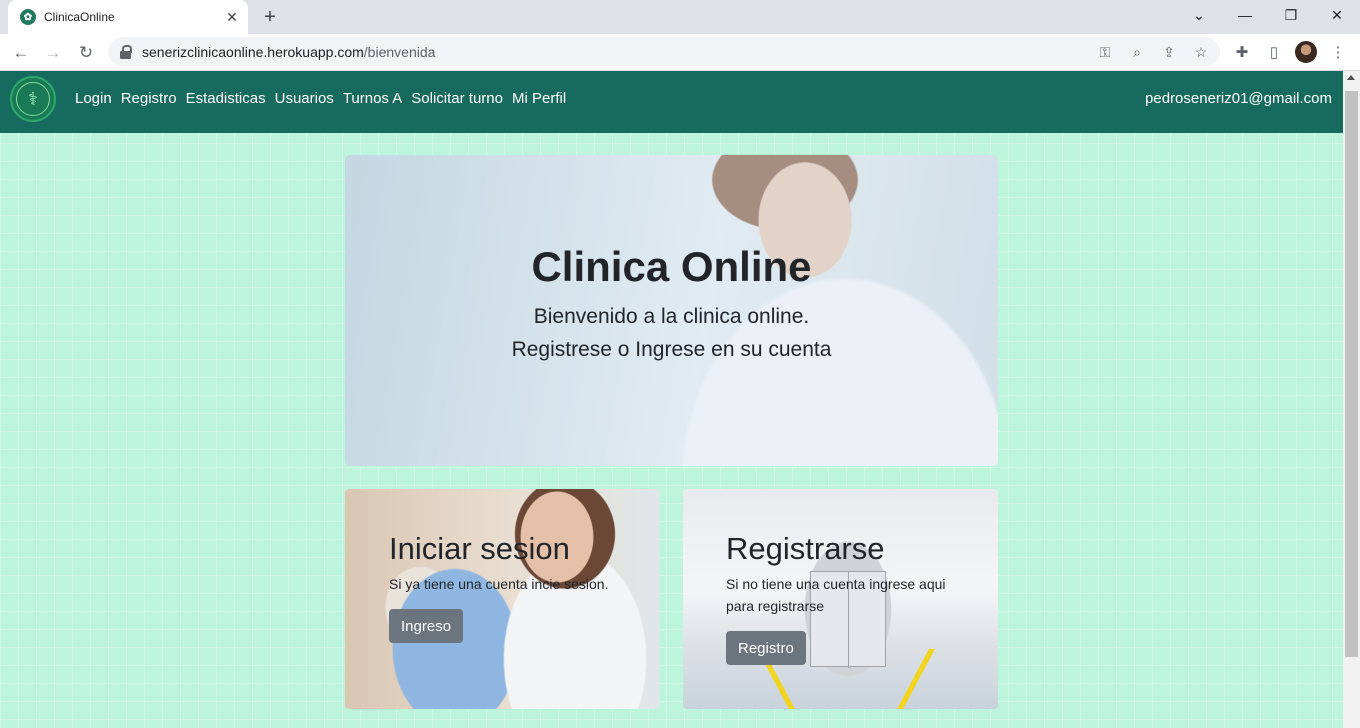 The width and height of the screenshot is (1360, 728). I want to click on clinic-logo: ⚕, so click(33, 99).